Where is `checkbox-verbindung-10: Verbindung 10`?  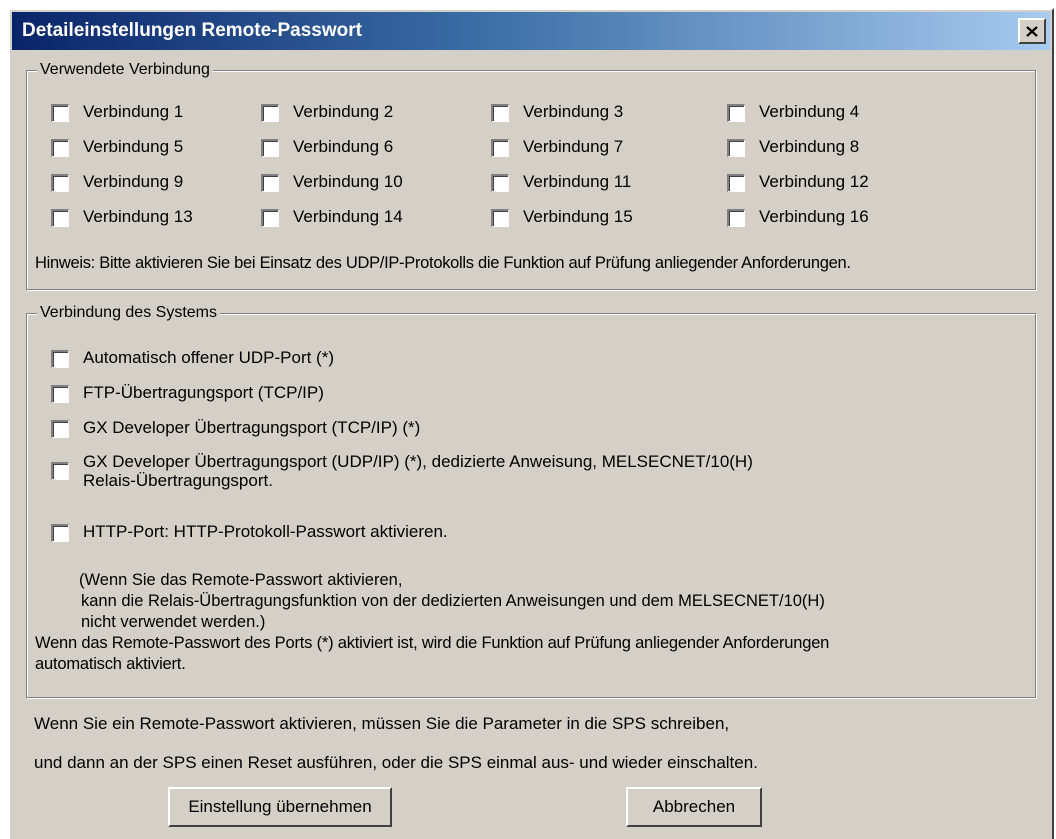 checkbox-verbindung-10: Verbindung 10 is located at coordinates (332, 182).